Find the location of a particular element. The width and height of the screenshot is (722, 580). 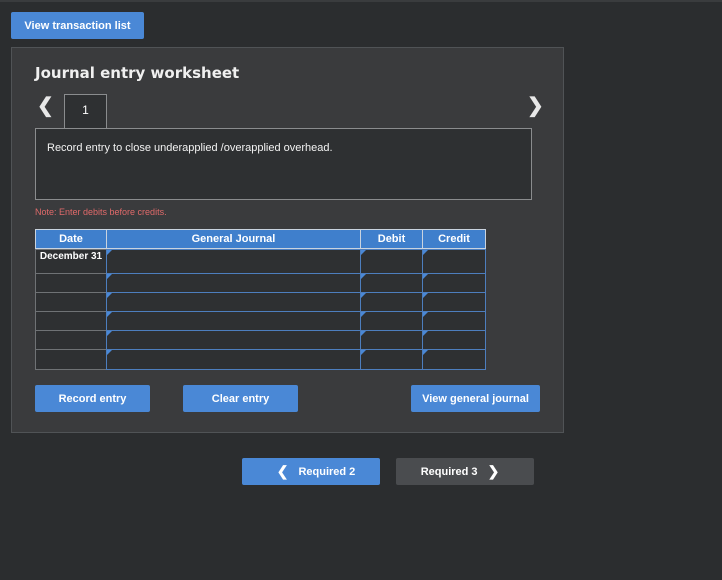

header-debit: Debit is located at coordinates (391, 239).